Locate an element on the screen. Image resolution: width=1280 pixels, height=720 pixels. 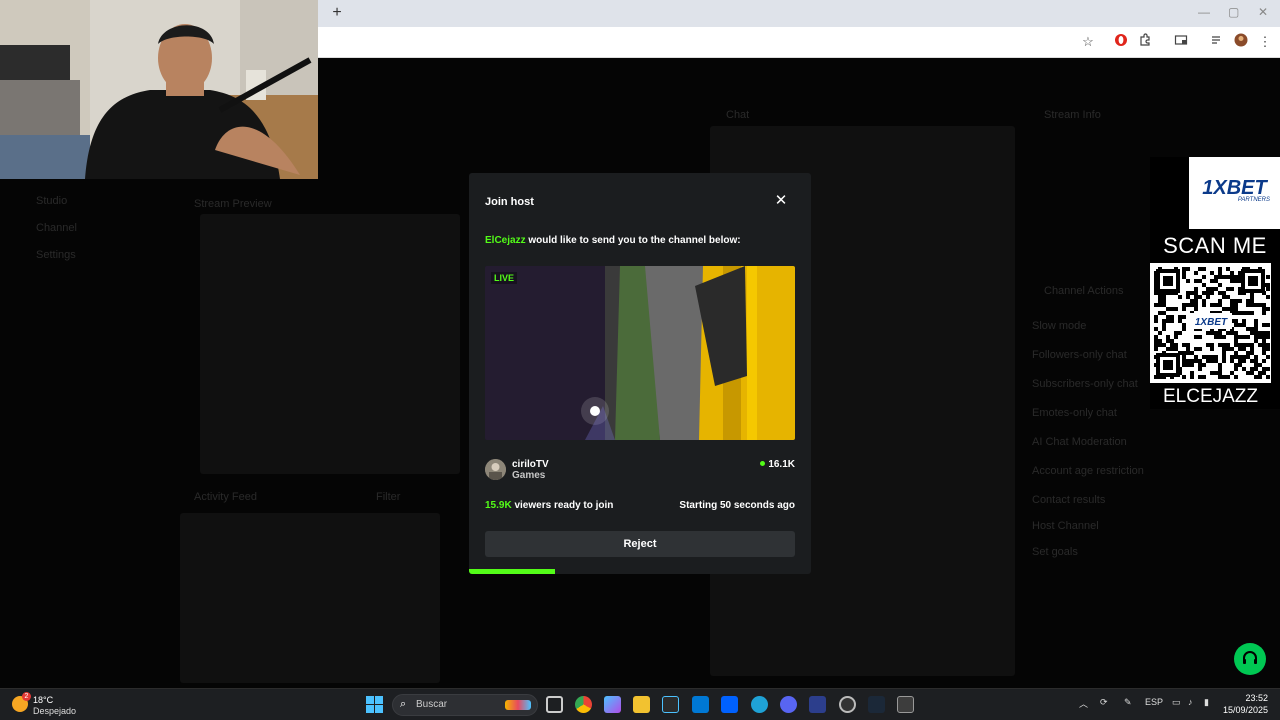
search-icon: ⌕ is located at coordinates (403, 704).